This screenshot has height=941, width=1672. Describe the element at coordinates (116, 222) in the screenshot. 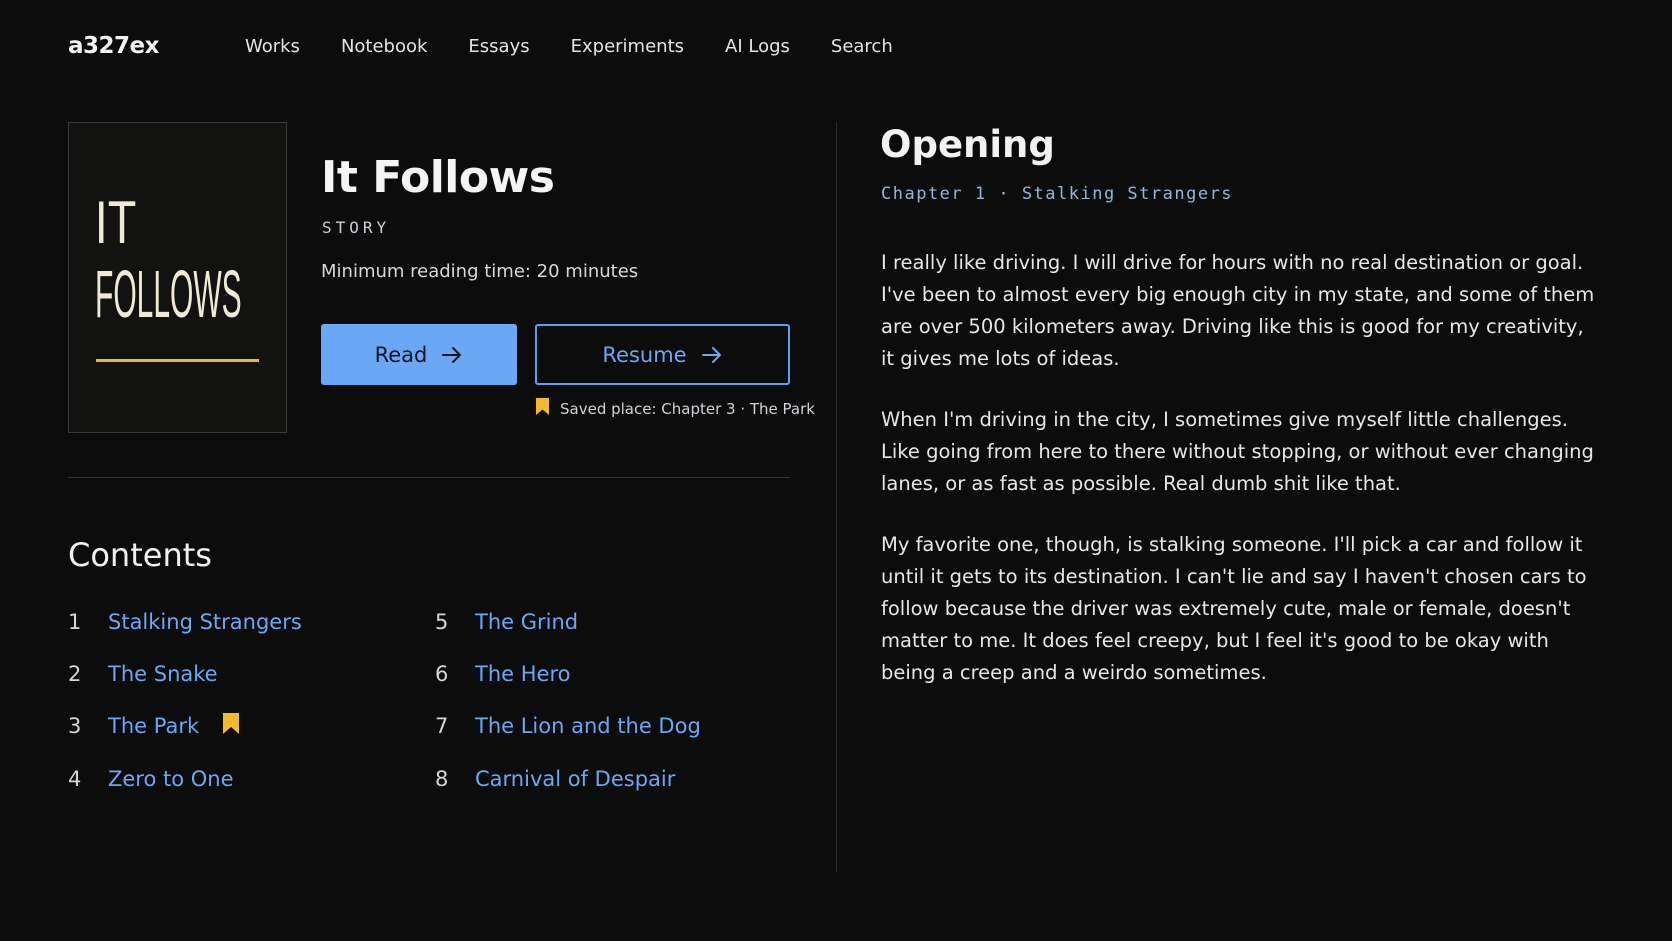

I see `cover-title-line1: IT` at that location.